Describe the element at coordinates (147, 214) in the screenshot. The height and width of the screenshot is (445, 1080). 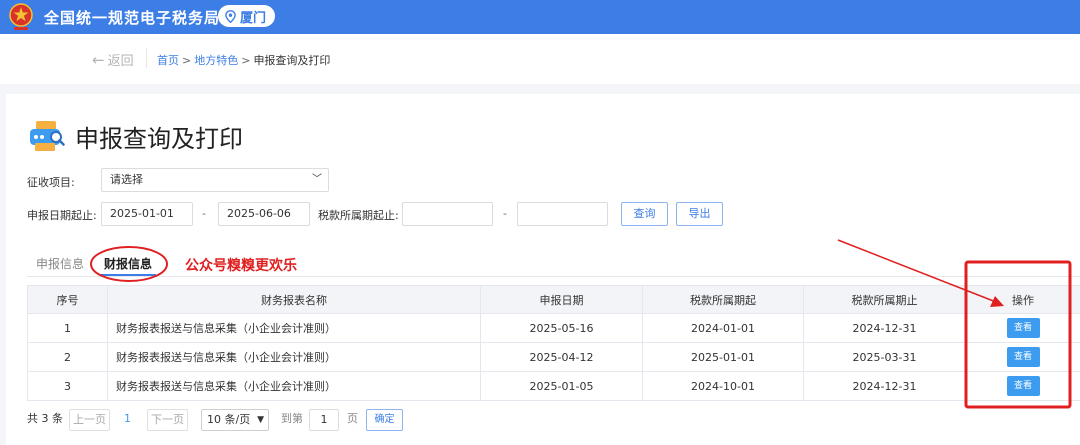
I see `declare-date-from-input: 2025-01-01` at that location.